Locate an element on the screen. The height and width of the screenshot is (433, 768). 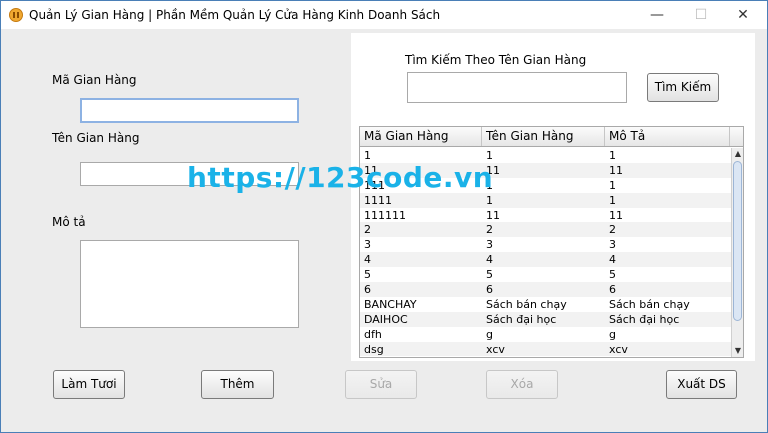
close-button: ✕ is located at coordinates (743, 15).